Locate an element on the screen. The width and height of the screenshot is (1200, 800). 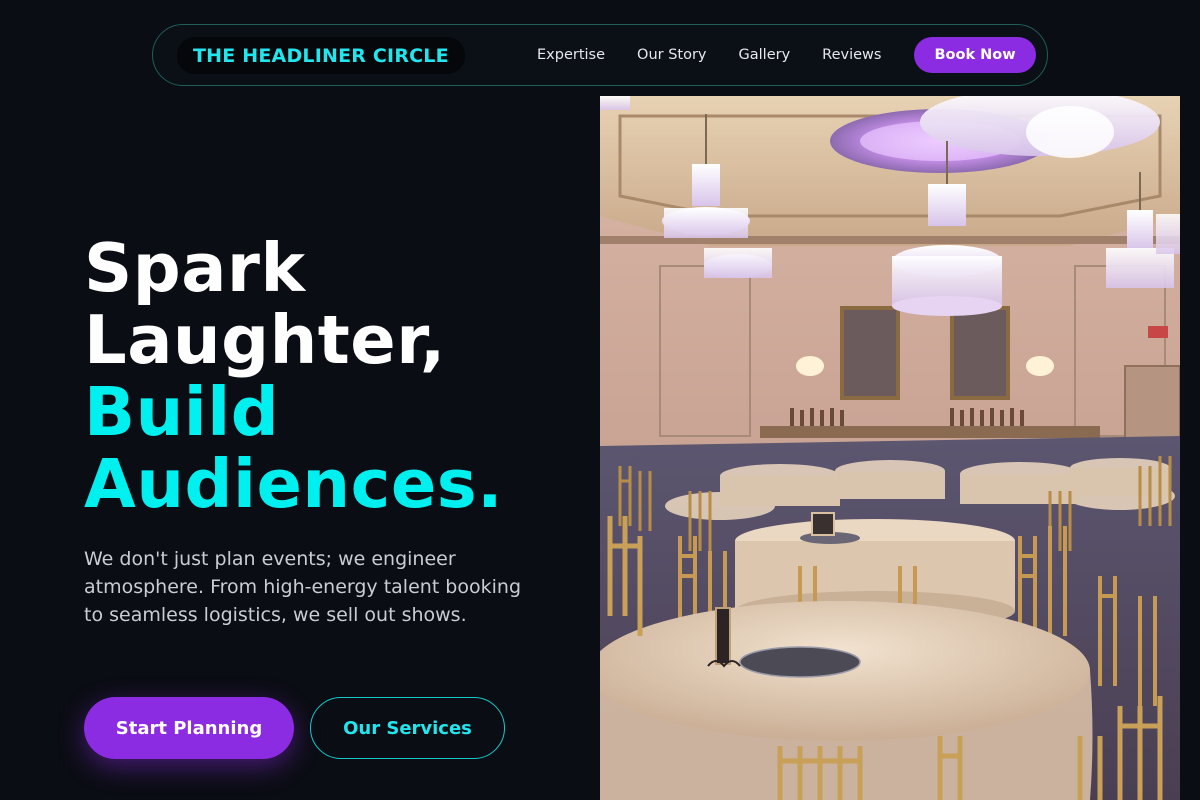
start-planning-button: Start Planning is located at coordinates (189, 728).